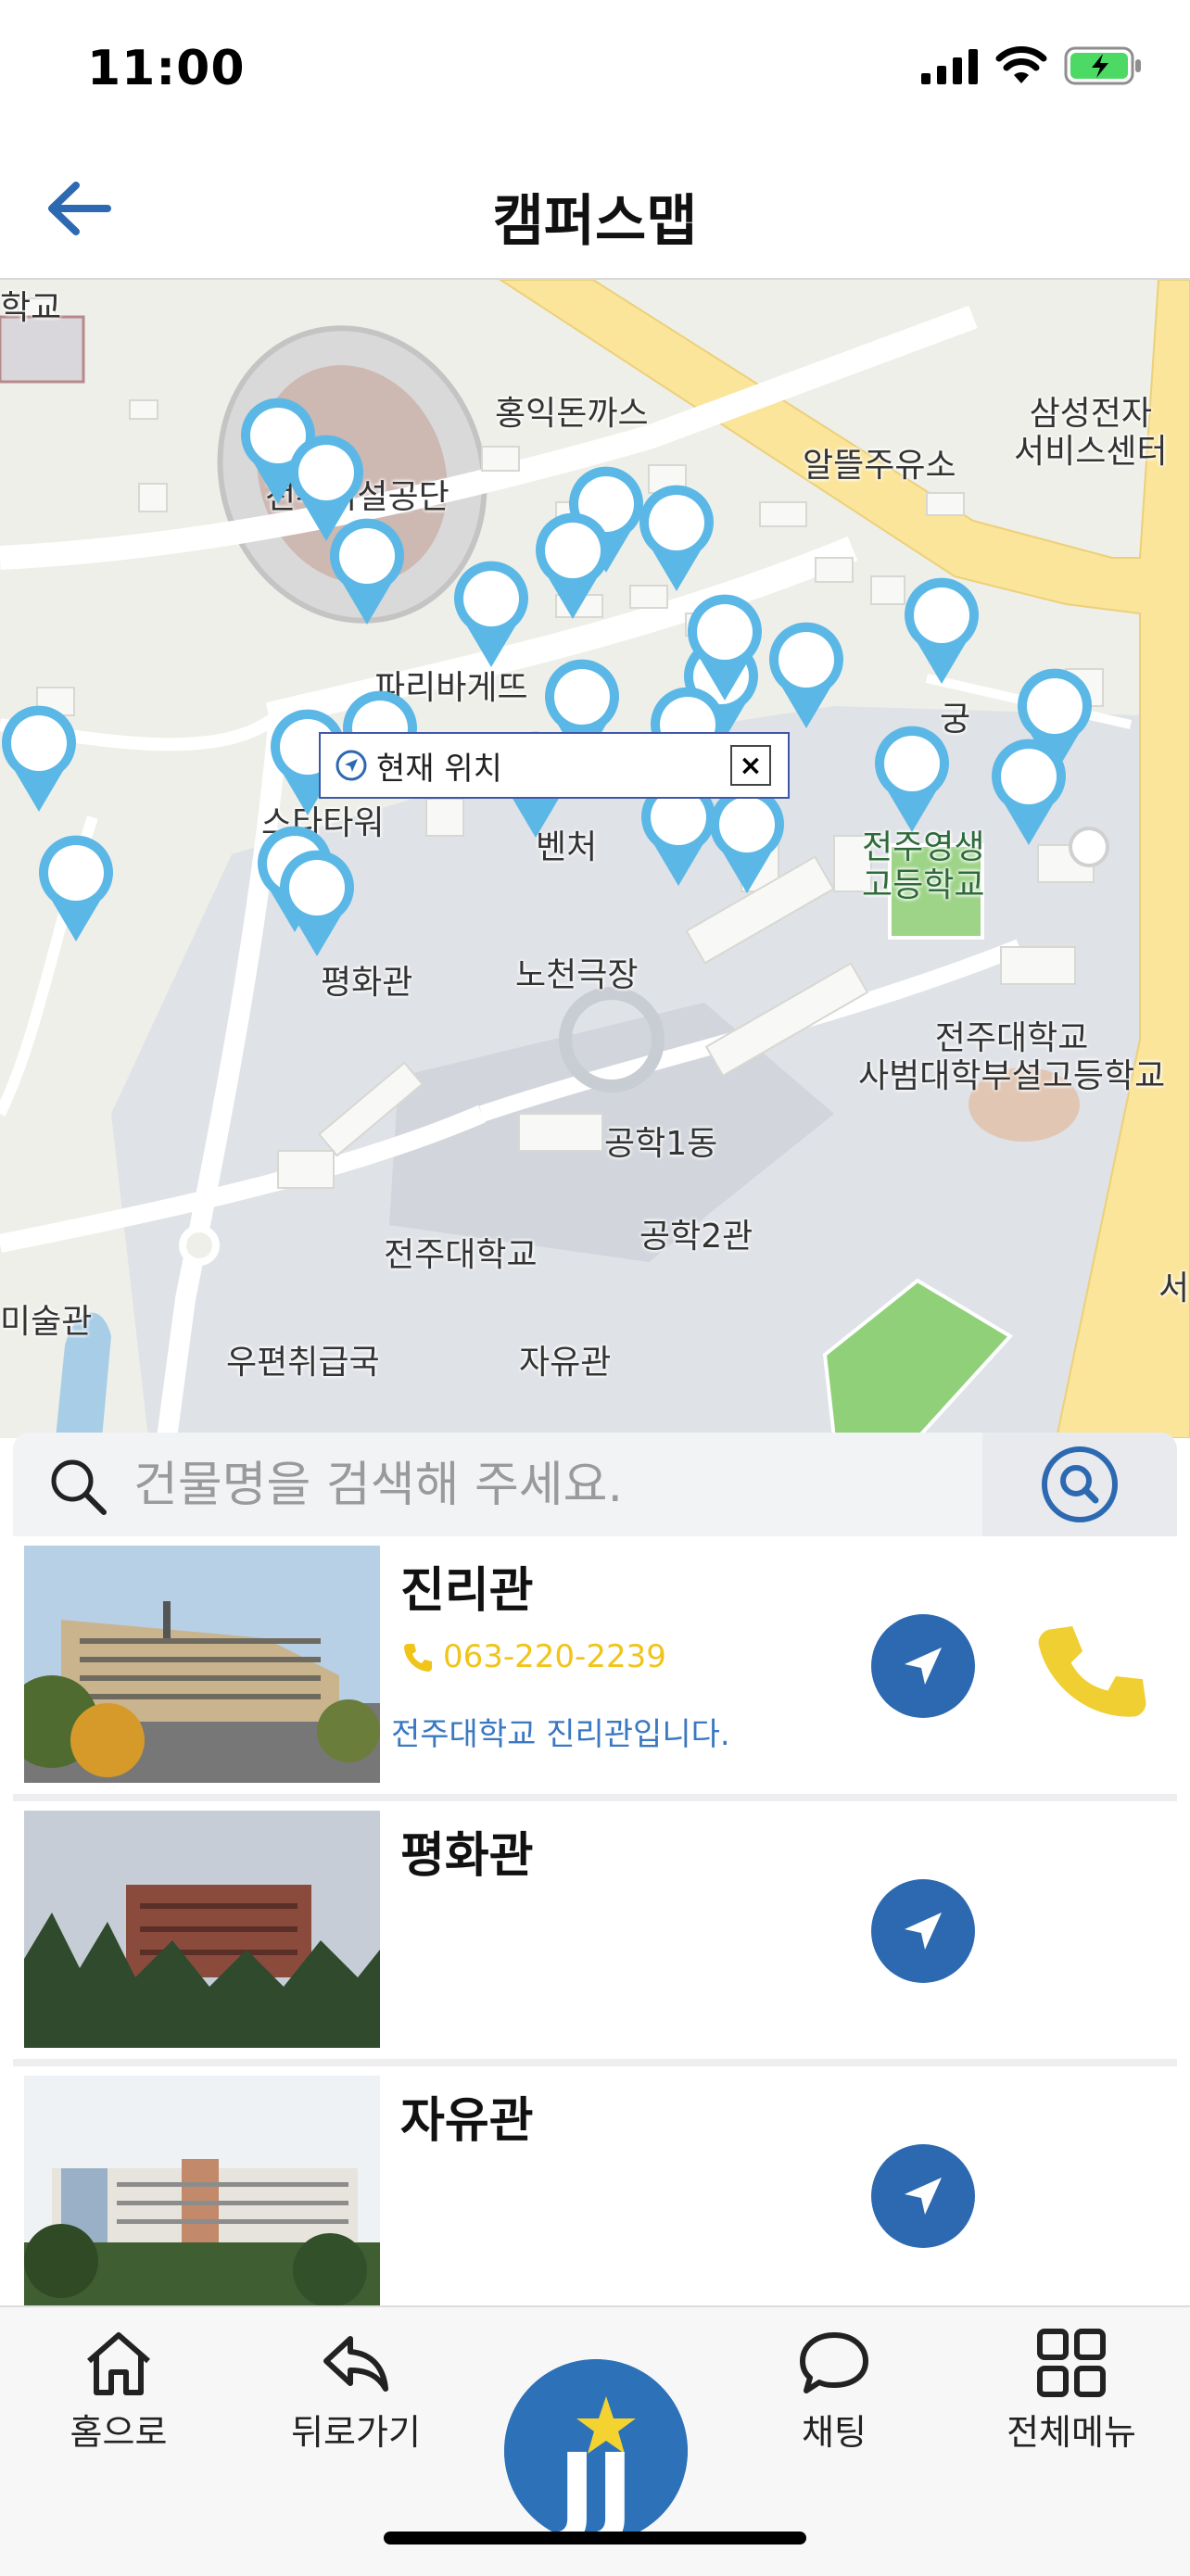 This screenshot has height=2576, width=1190. I want to click on battery-icon, so click(1102, 65).